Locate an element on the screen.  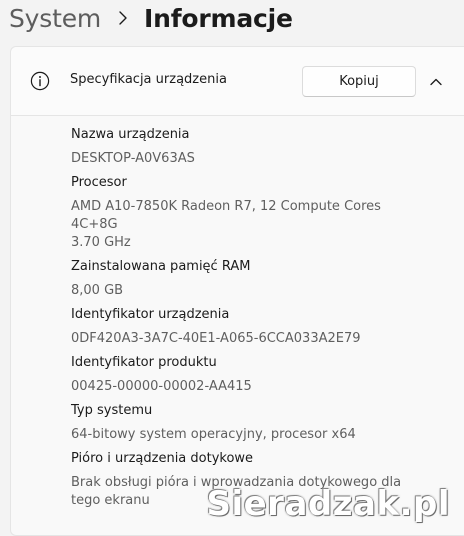
chevron-up-icon is located at coordinates (436, 82).